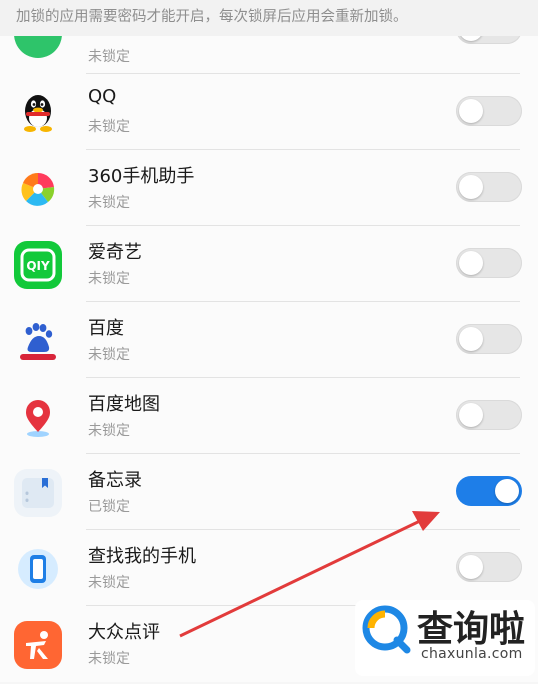 Image resolution: width=538 pixels, height=684 pixels. What do you see at coordinates (115, 480) in the screenshot?
I see `app-name: 备忘录` at bounding box center [115, 480].